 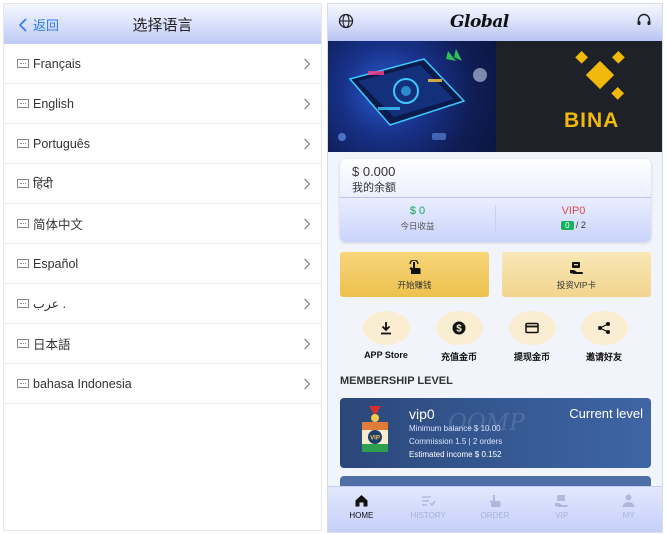 I want to click on app-store-link: APP Store, so click(x=386, y=335).